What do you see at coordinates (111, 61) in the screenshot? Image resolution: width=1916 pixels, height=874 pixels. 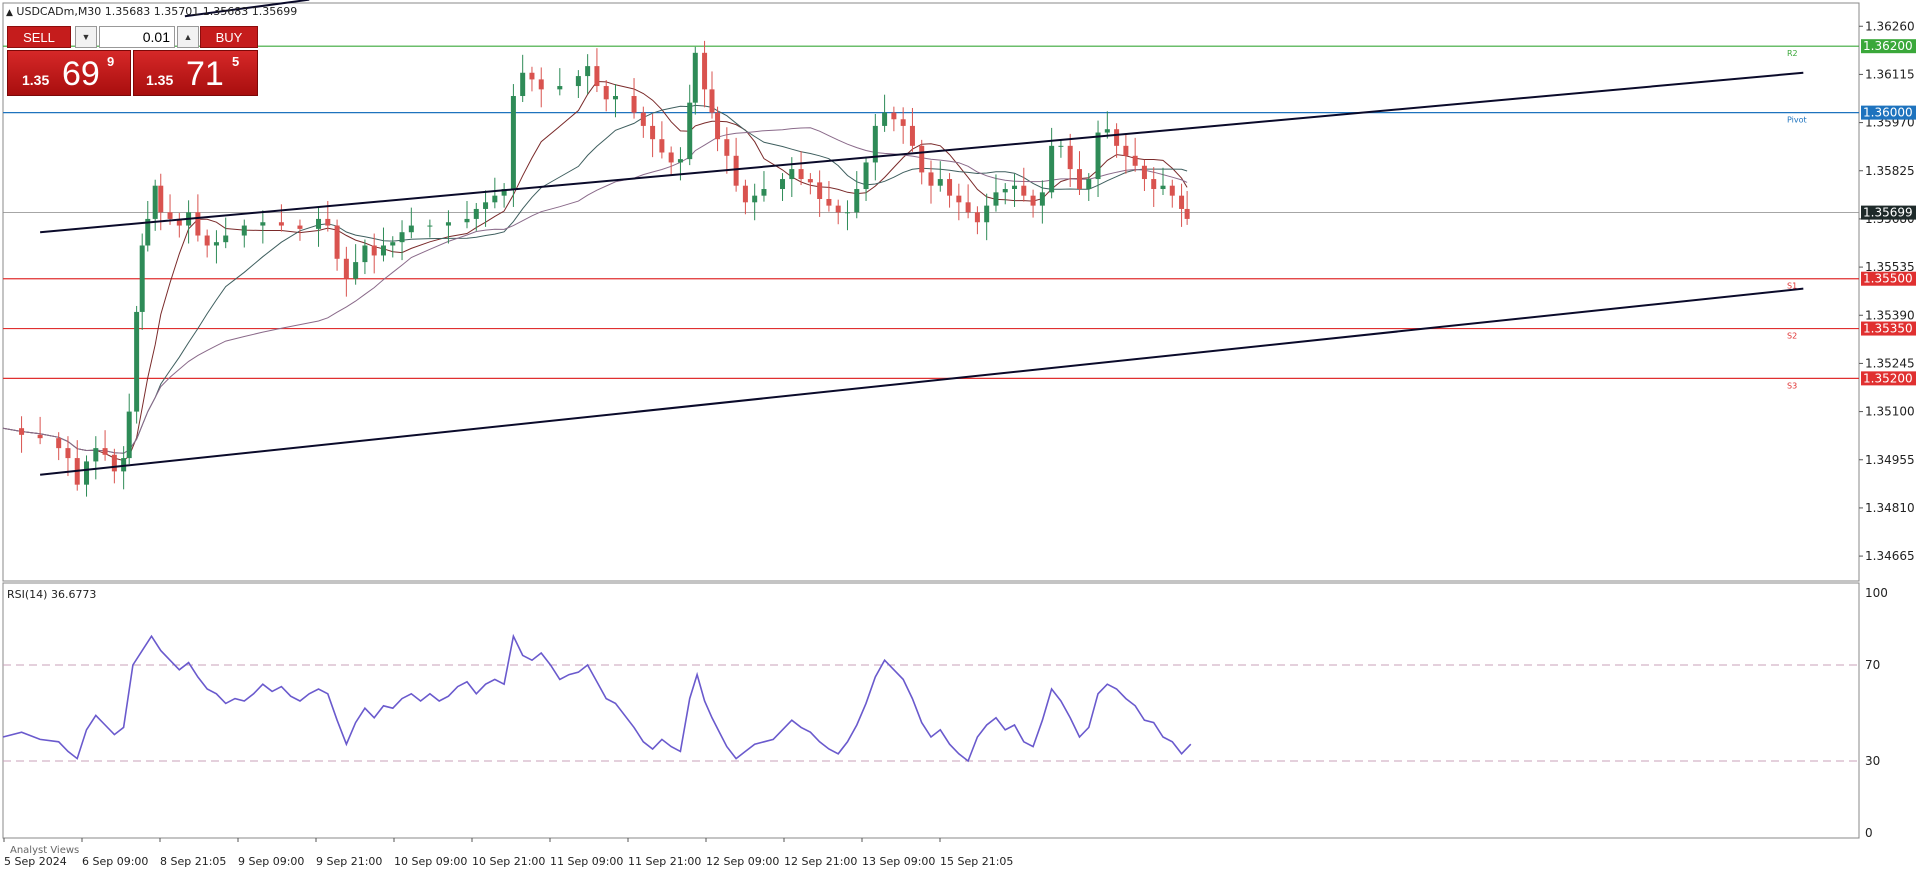 I see `sell-quote-fraction: 9` at bounding box center [111, 61].